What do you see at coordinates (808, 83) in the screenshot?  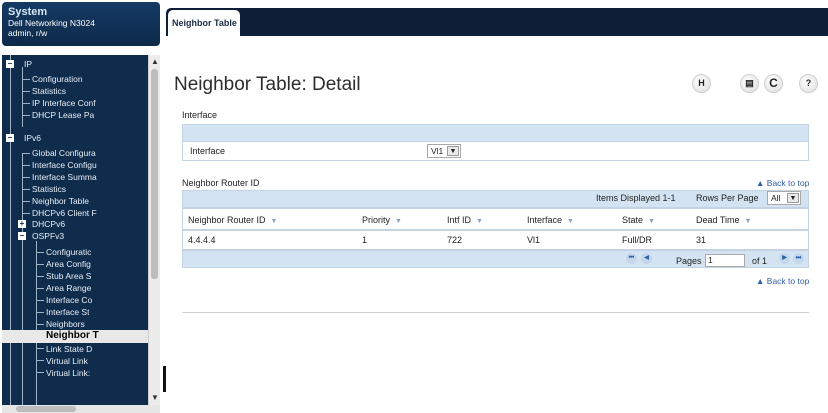 I see `help-icon: ?` at bounding box center [808, 83].